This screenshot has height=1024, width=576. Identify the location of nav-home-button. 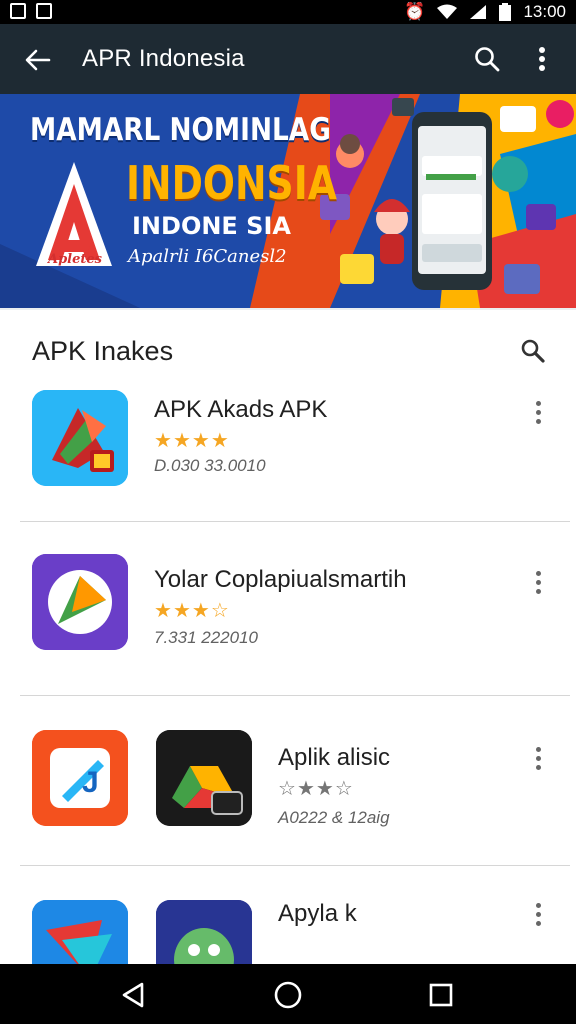
(288, 995).